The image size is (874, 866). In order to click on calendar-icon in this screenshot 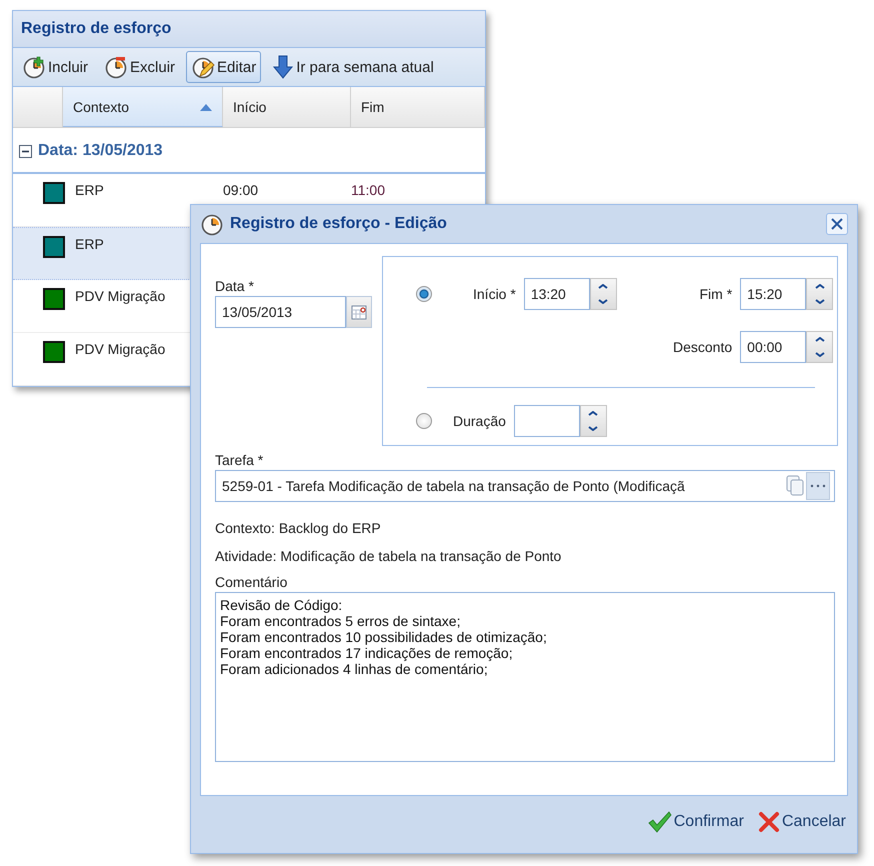, I will do `click(359, 312)`.